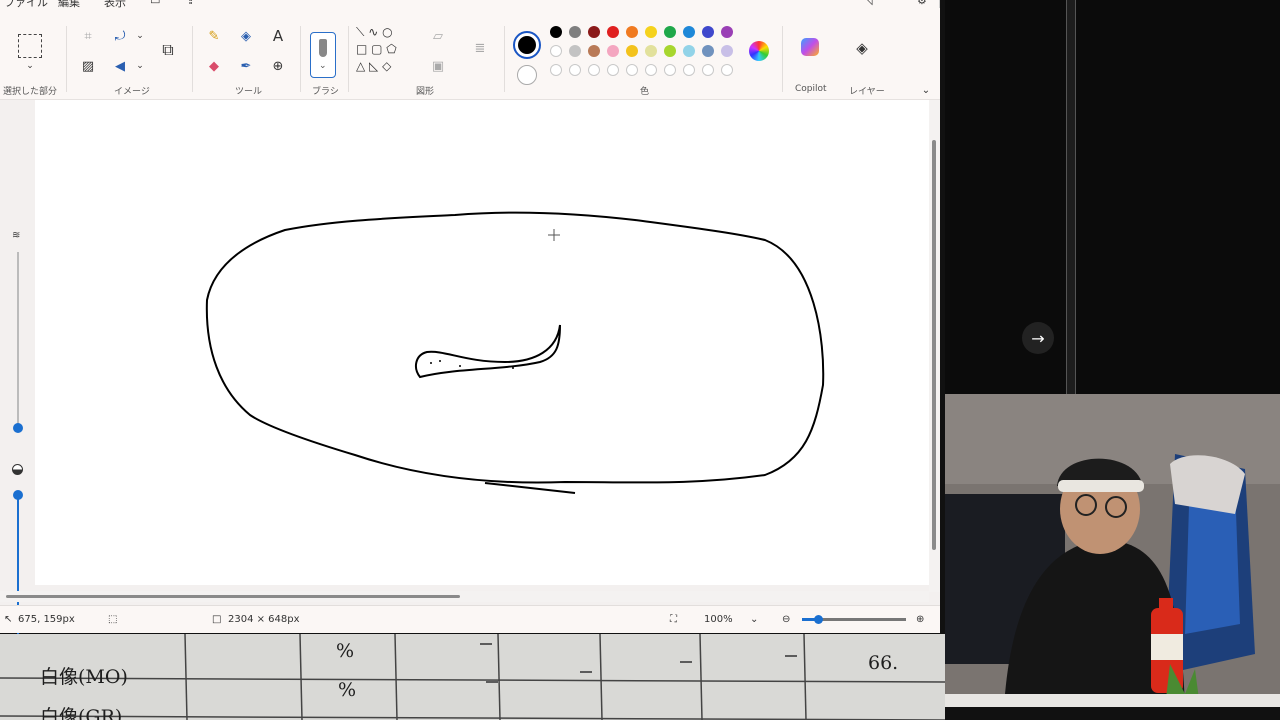 The image size is (1280, 720). Describe the element at coordinates (16, 235) in the screenshot. I see `size-icon: ≋` at that location.